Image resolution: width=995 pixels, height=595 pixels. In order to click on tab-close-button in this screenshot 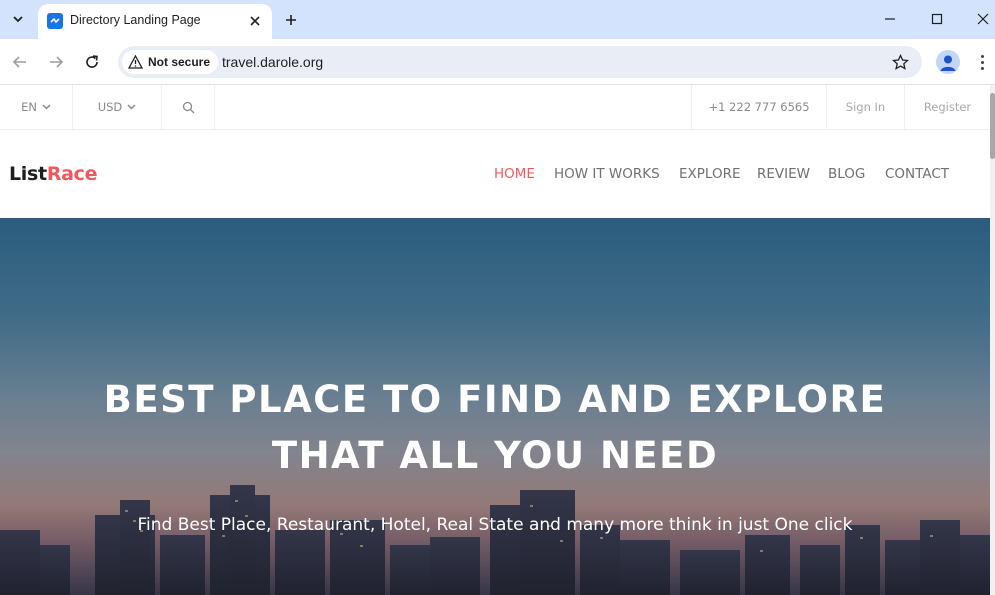, I will do `click(255, 21)`.